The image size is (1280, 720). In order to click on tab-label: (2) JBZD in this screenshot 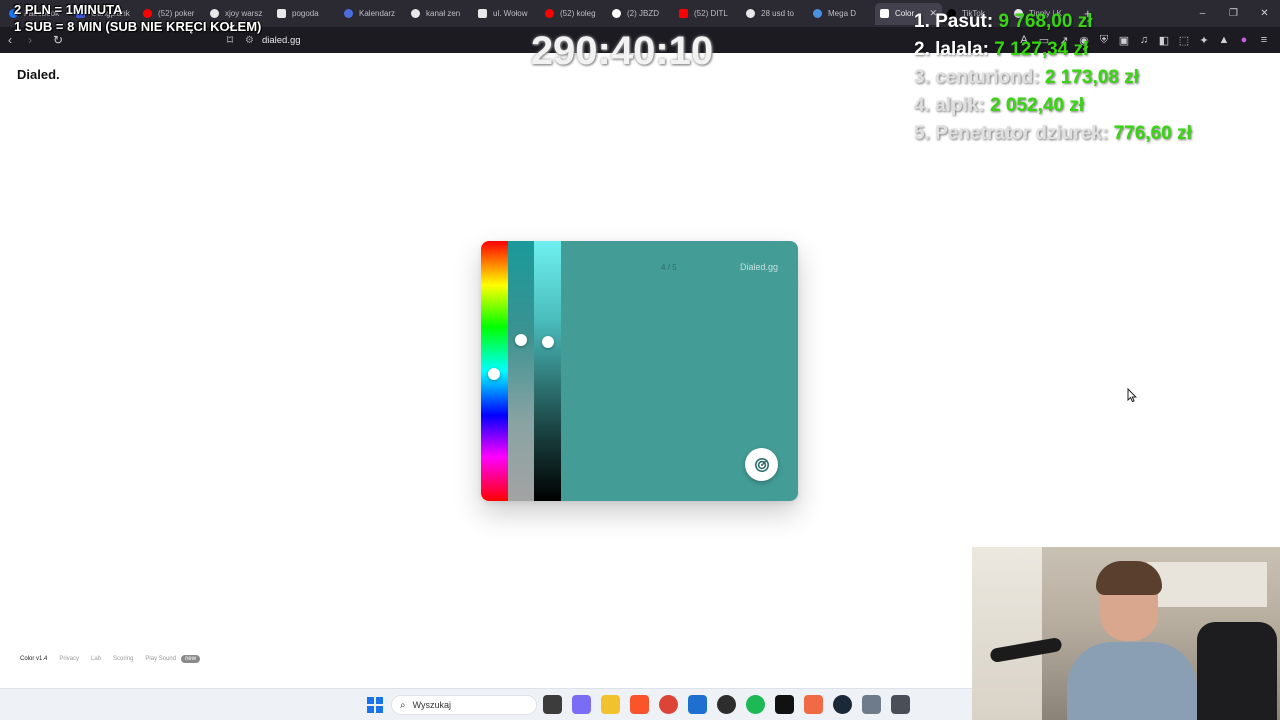, I will do `click(643, 13)`.